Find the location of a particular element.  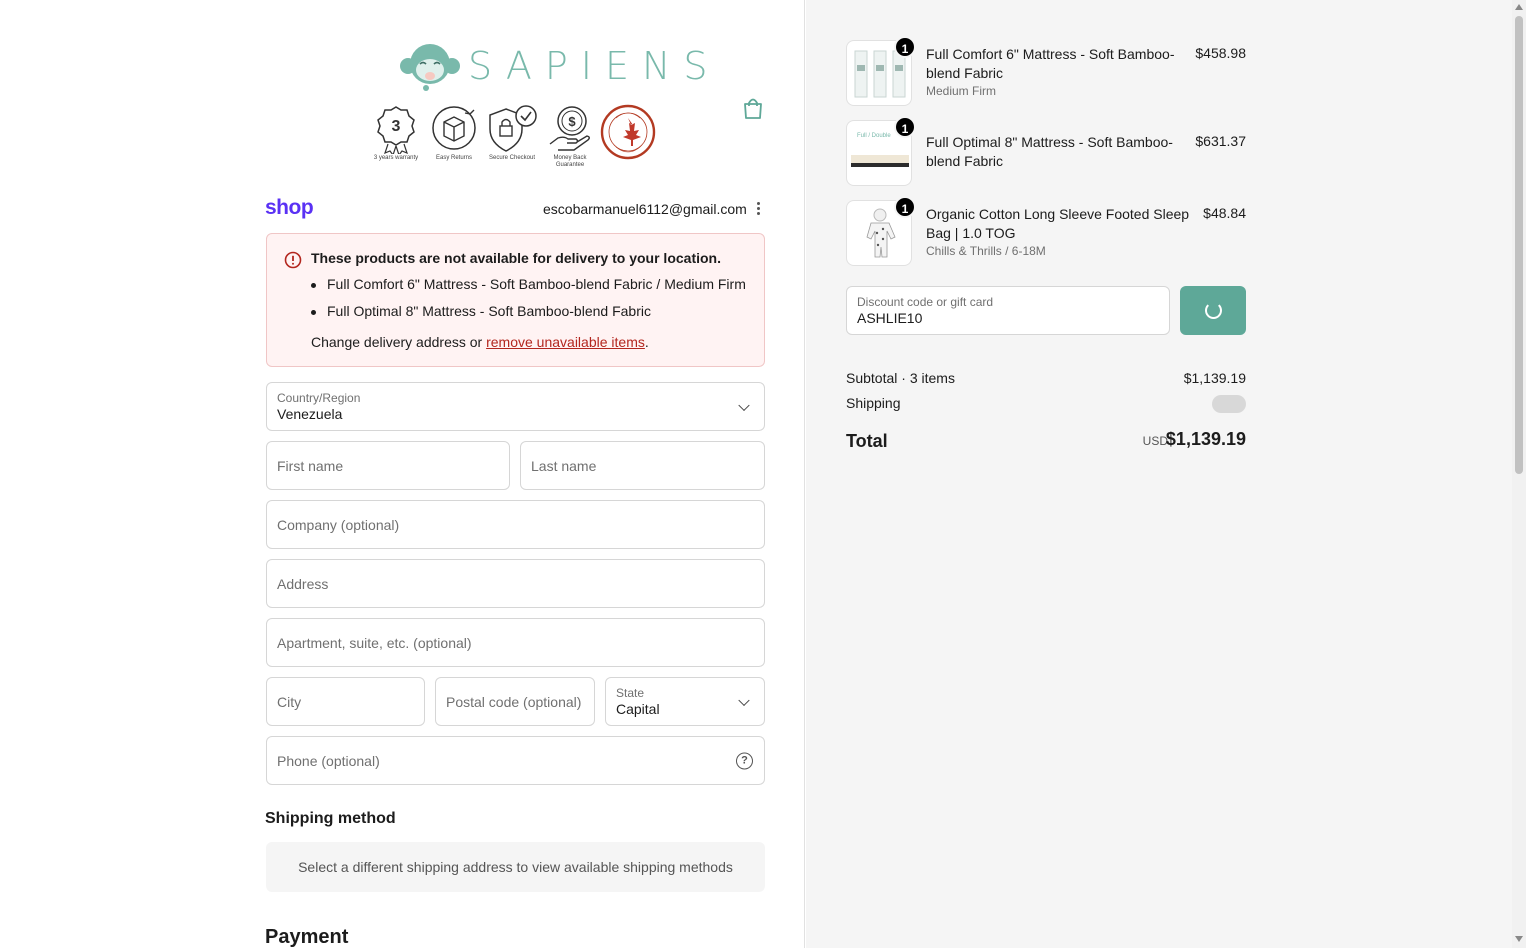

svg-text: 3 is located at coordinates (396, 126).